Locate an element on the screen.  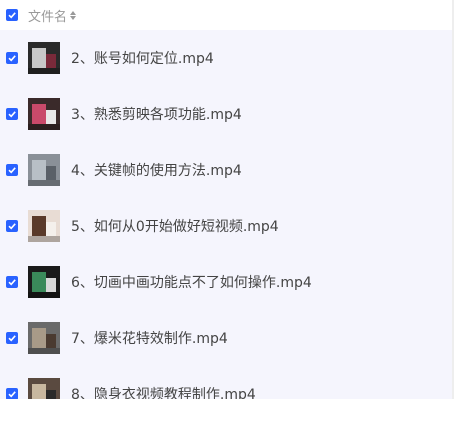
list-header: 文件名 is located at coordinates (227, 15).